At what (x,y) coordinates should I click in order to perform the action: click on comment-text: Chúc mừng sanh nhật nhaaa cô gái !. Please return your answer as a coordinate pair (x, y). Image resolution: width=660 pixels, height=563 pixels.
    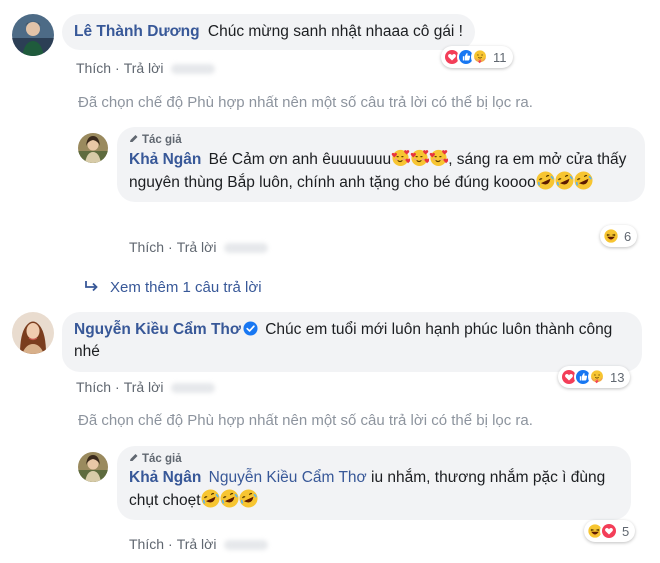
    Looking at the image, I should click on (335, 31).